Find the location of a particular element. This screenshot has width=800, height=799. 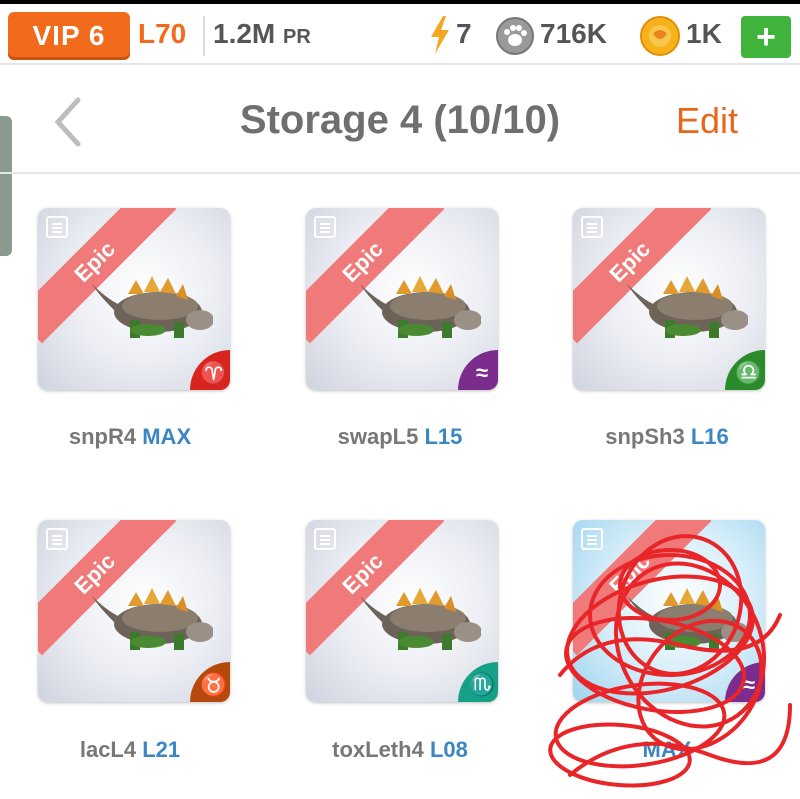

edit-button: Edit is located at coordinates (707, 121).